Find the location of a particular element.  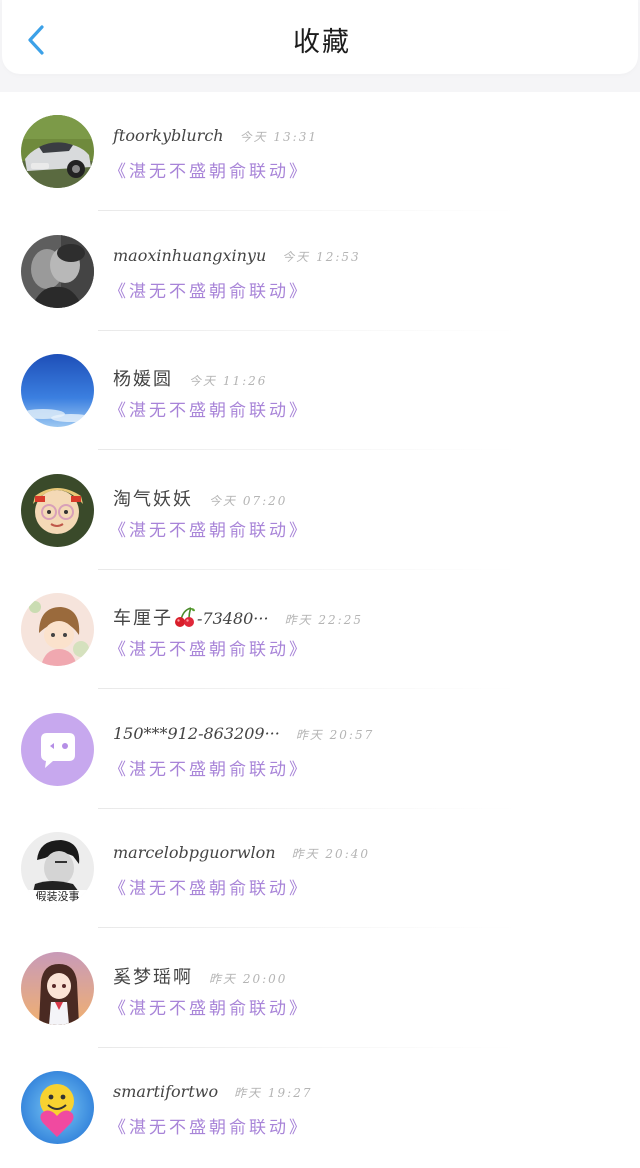

item-meta: 奚梦瑶啊 昨天 20:00 is located at coordinates (200, 976).